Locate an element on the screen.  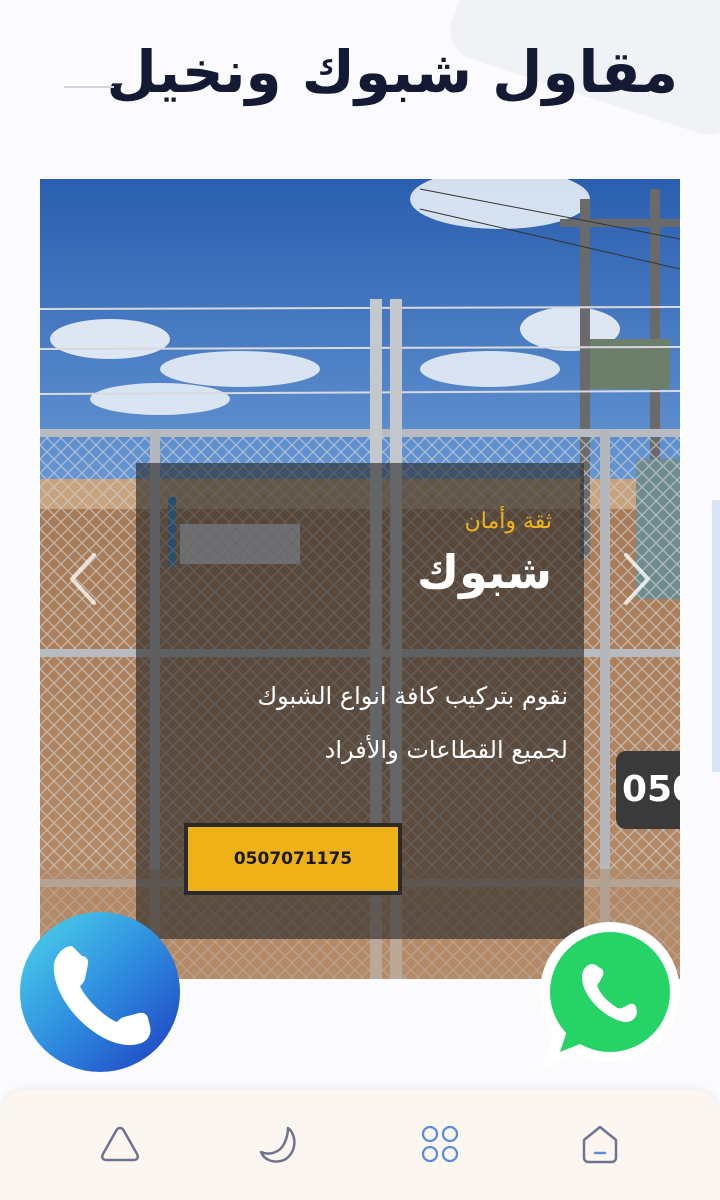
chevron-left-icon is located at coordinates (83, 579).